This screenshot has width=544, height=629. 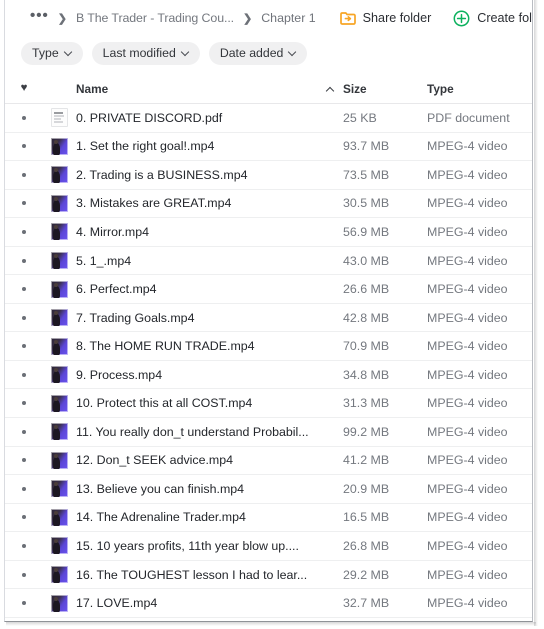 What do you see at coordinates (366, 146) in the screenshot?
I see `row-file-size: 93.7 MB` at bounding box center [366, 146].